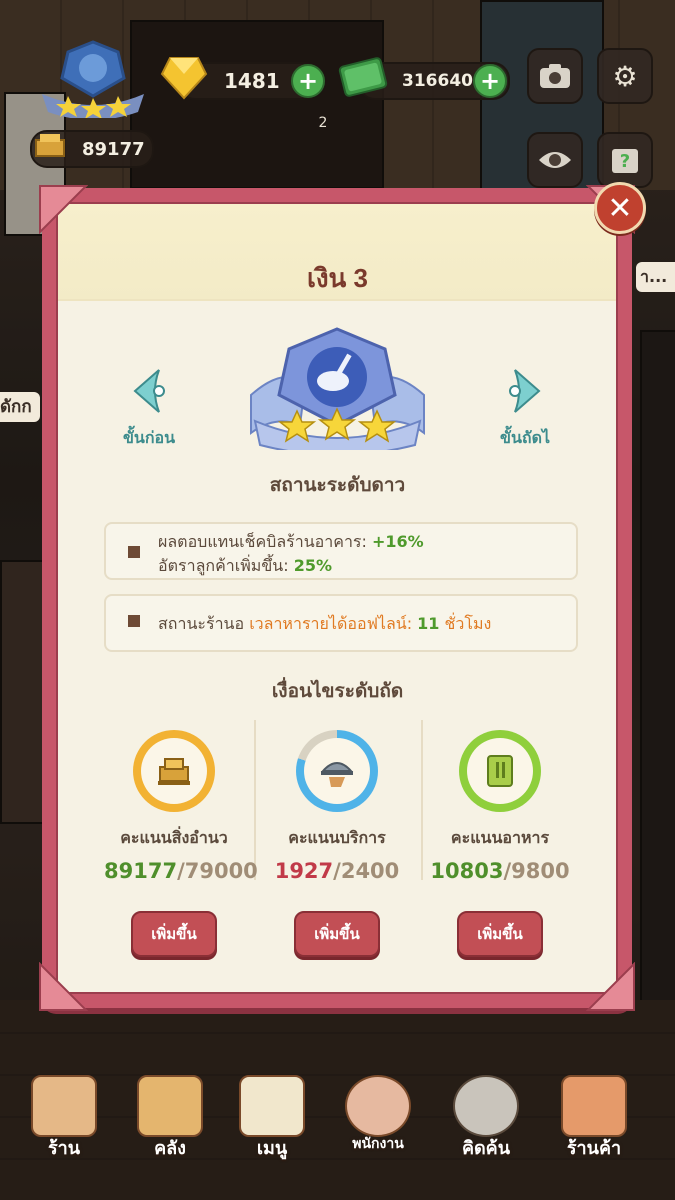 The width and height of the screenshot is (675, 1200). Describe the element at coordinates (64, 1106) in the screenshot. I see `shop-icon` at that location.